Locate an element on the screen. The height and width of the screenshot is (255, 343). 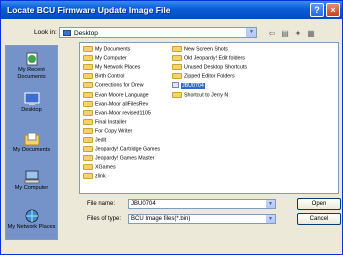
place-my-computer: My Computer is located at coordinates (31, 181).